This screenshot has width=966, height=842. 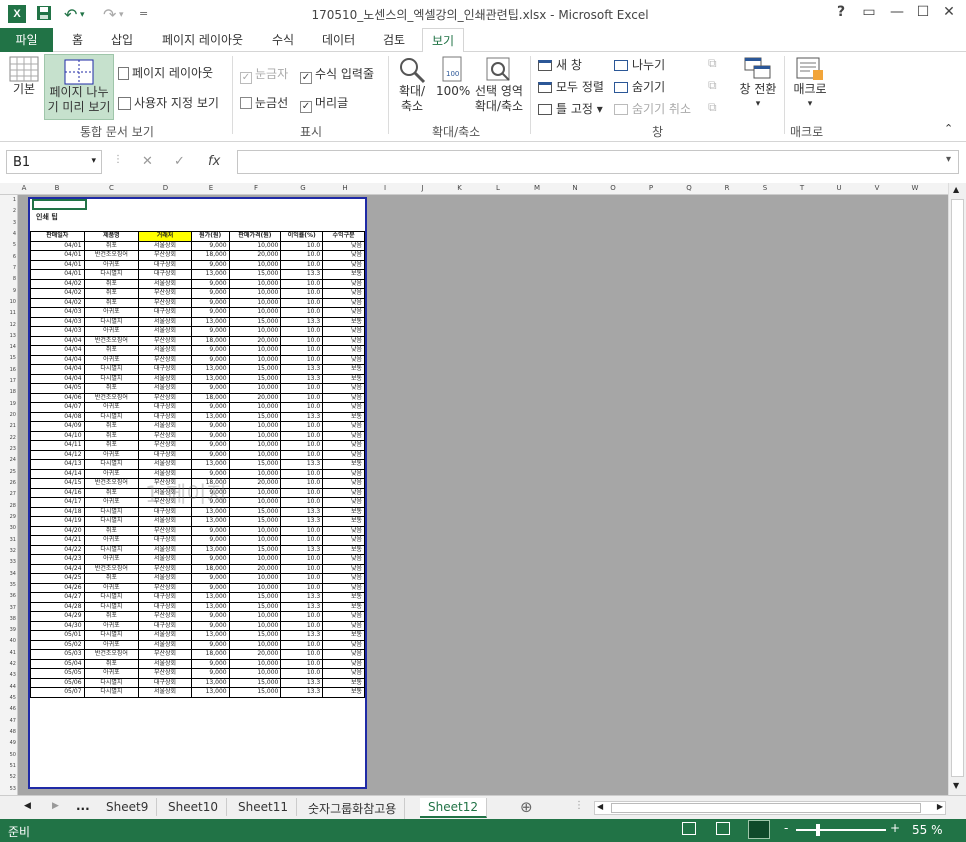 I want to click on table-cell: 05/04, so click(x=57, y=663).